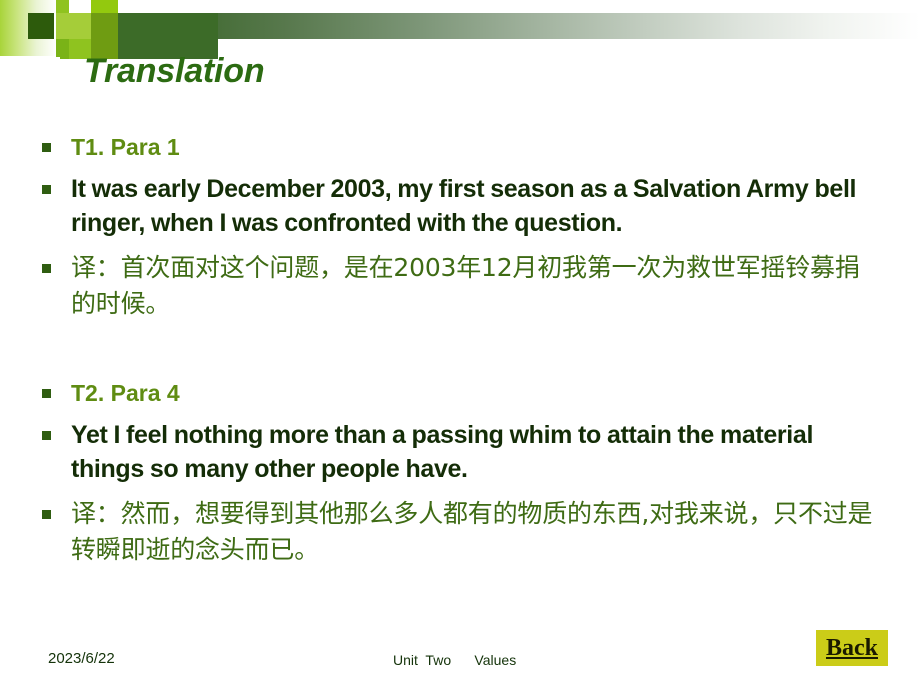 The width and height of the screenshot is (920, 690). I want to click on chinese-text-1: 译：首次面对这个问题，是在2003年12月初我第一次为救世军摇铃募捐的时候。, so click(465, 285).